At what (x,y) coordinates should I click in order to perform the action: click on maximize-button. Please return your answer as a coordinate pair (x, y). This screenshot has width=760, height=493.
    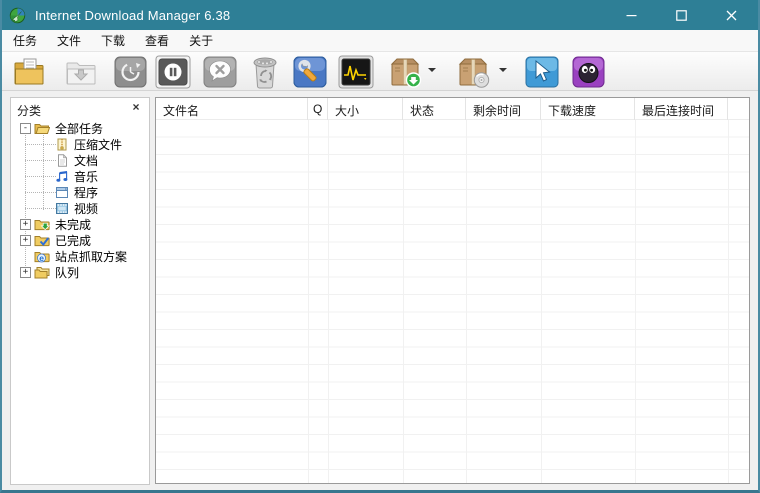
    Looking at the image, I should click on (681, 15).